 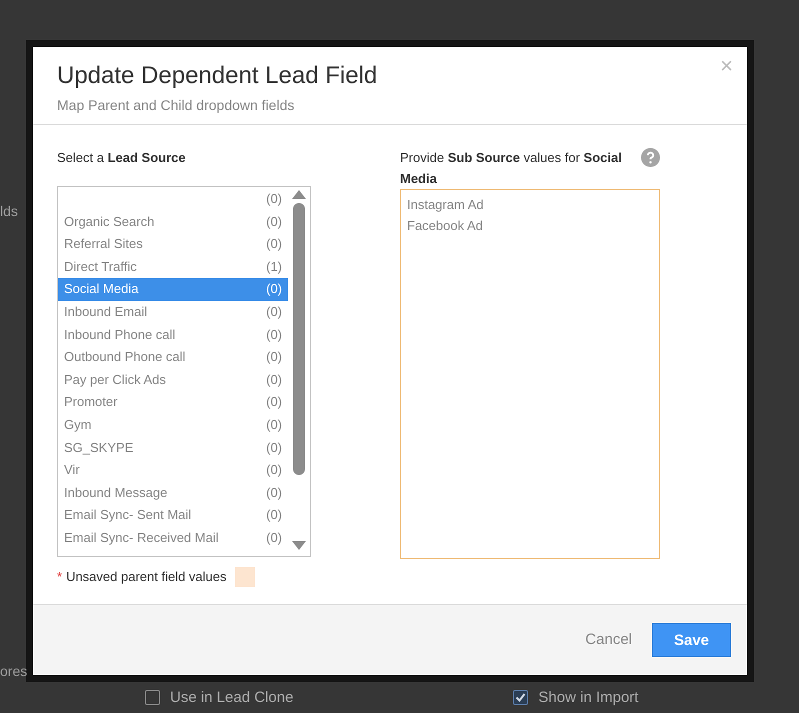 What do you see at coordinates (91, 402) in the screenshot?
I see `option-name: Promoter` at bounding box center [91, 402].